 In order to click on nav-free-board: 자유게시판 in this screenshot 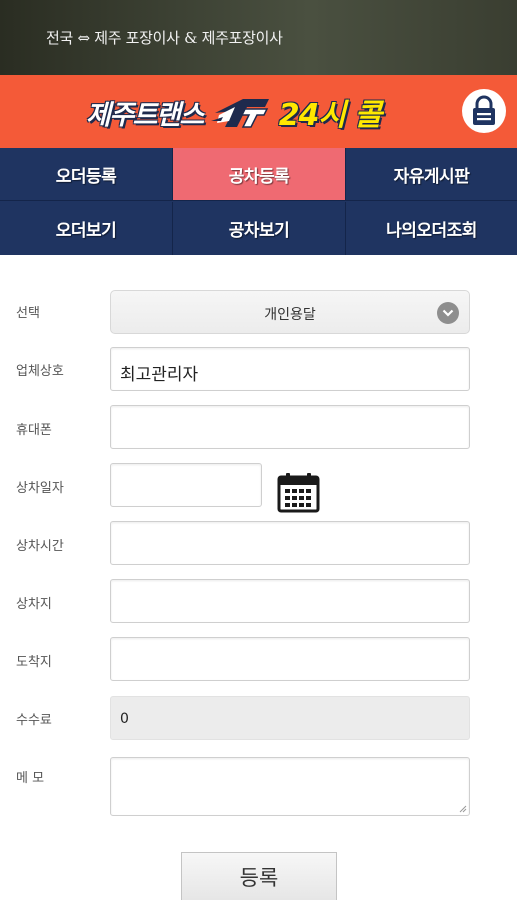, I will do `click(431, 174)`.